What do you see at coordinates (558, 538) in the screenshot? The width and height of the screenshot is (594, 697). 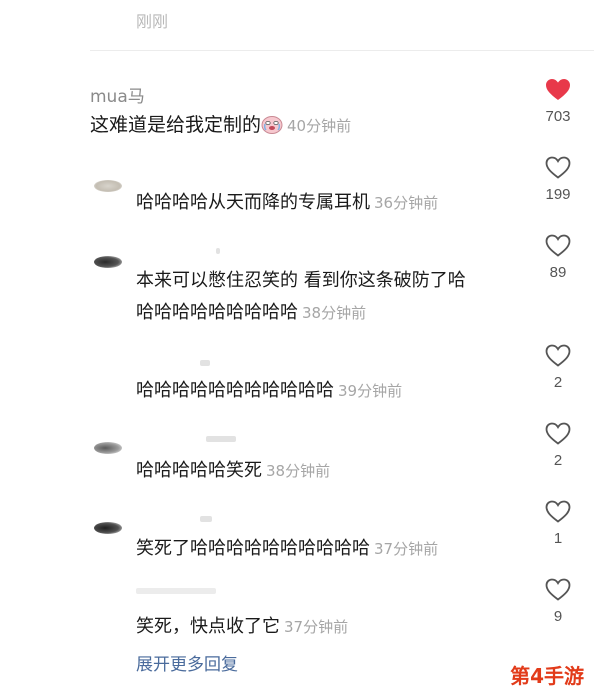 I see `like-count: 1` at bounding box center [558, 538].